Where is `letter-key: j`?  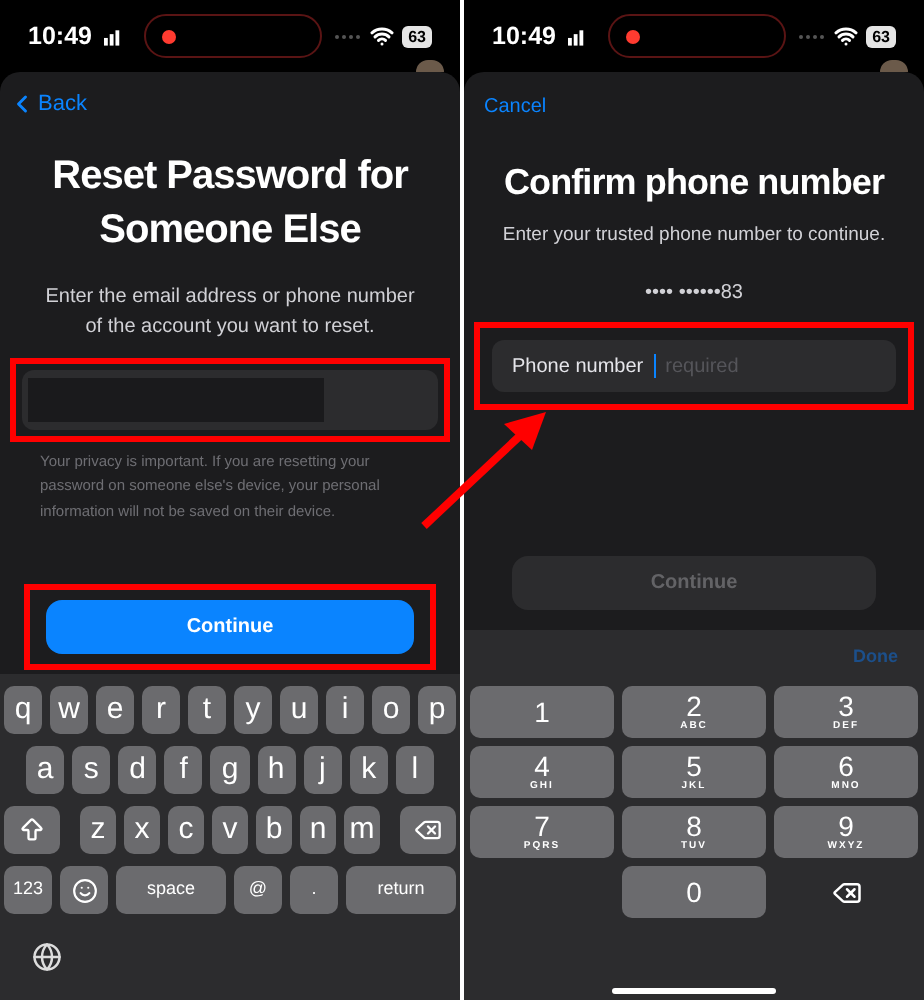 letter-key: j is located at coordinates (322, 770).